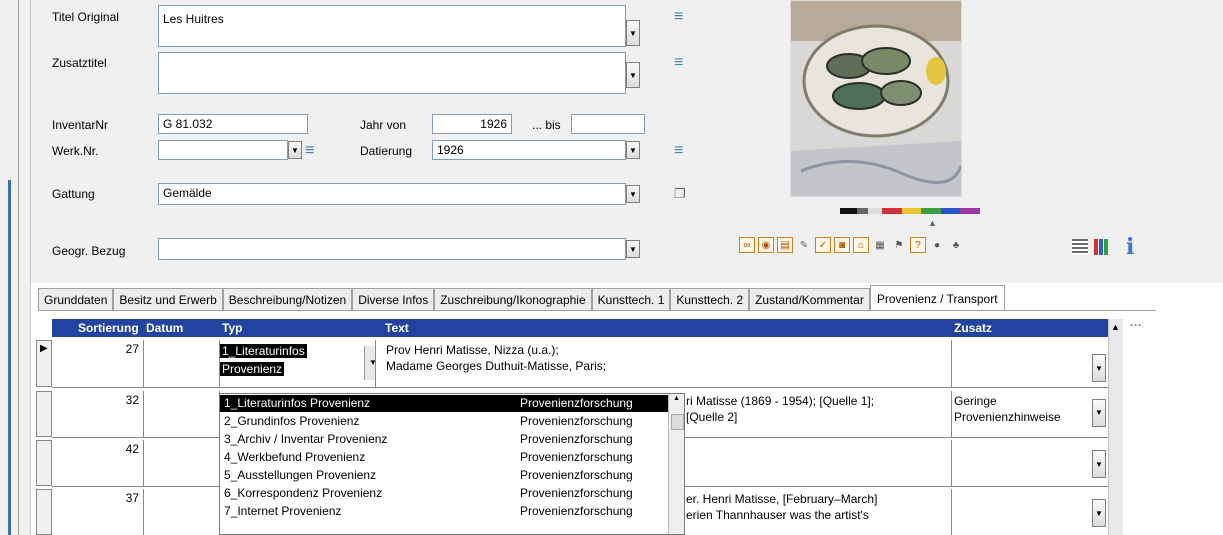 This screenshot has height=535, width=1223. Describe the element at coordinates (393, 299) in the screenshot. I see `tab-diverse-infos: Diverse Infos` at that location.